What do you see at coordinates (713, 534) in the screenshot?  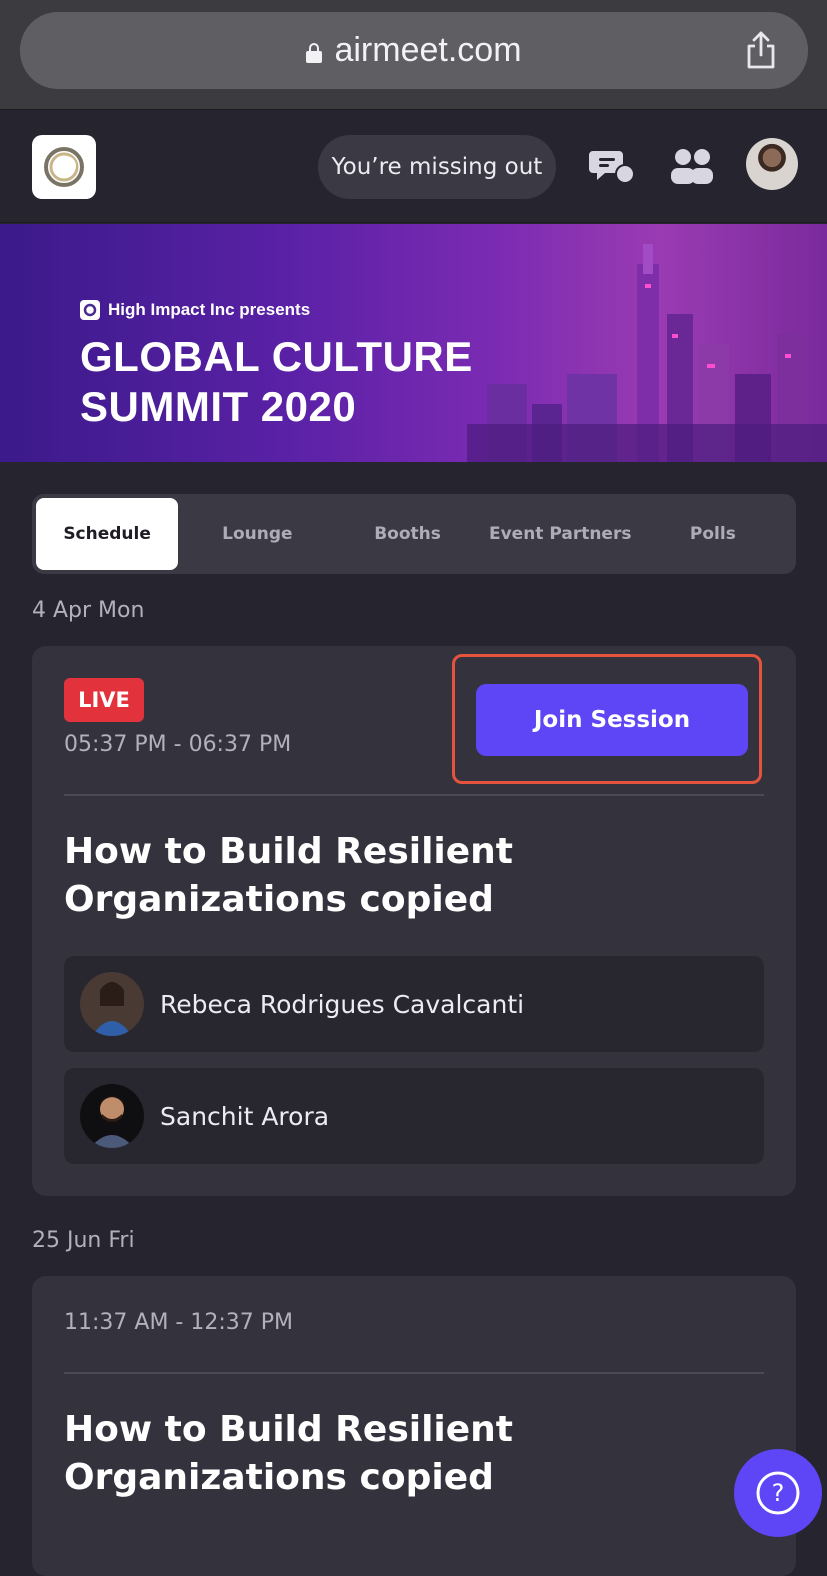 I see `tab-polls: Polls` at bounding box center [713, 534].